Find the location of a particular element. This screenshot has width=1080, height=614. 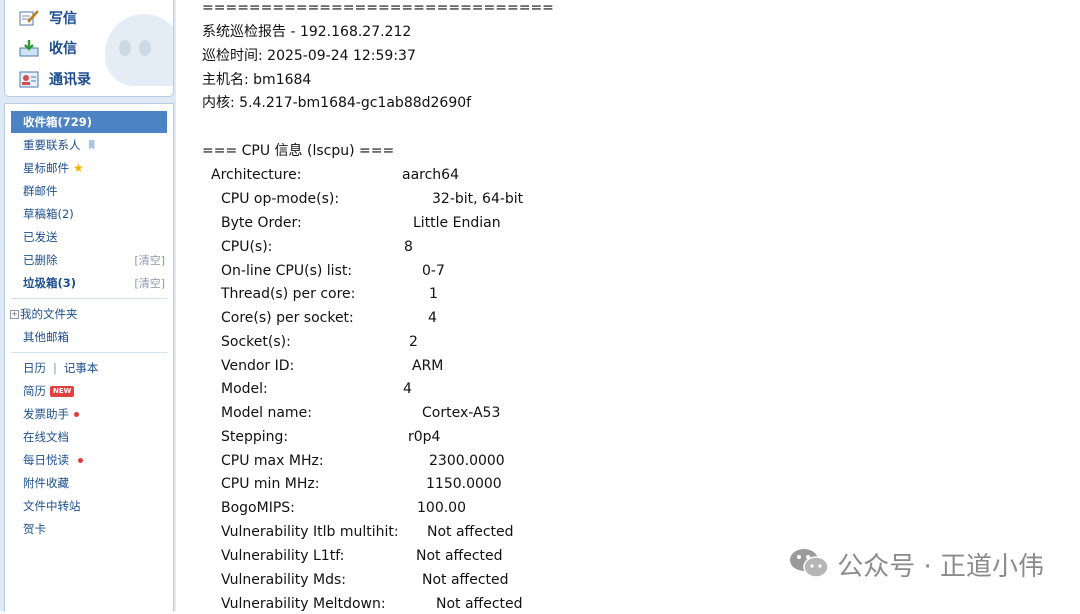

cpu-key: Model: is located at coordinates (244, 389).